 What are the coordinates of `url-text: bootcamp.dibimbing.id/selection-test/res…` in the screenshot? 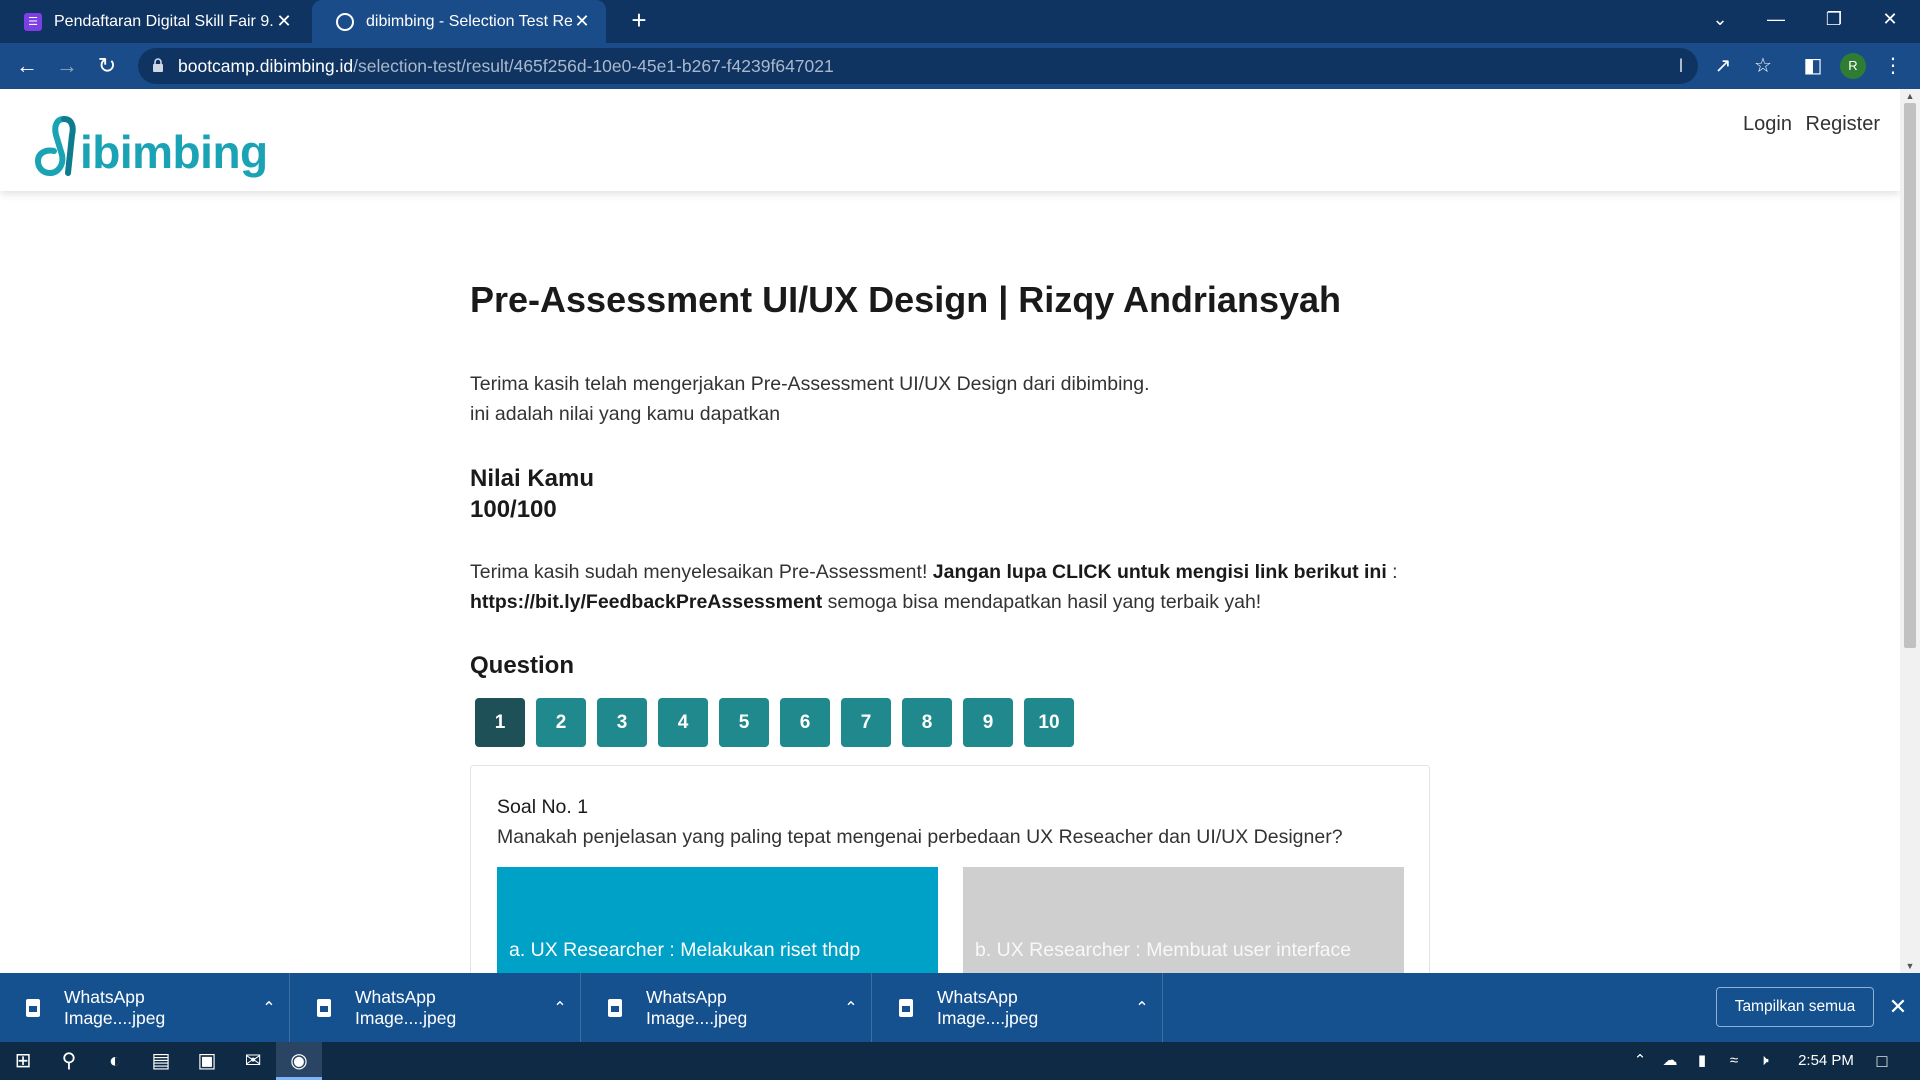 It's located at (506, 66).